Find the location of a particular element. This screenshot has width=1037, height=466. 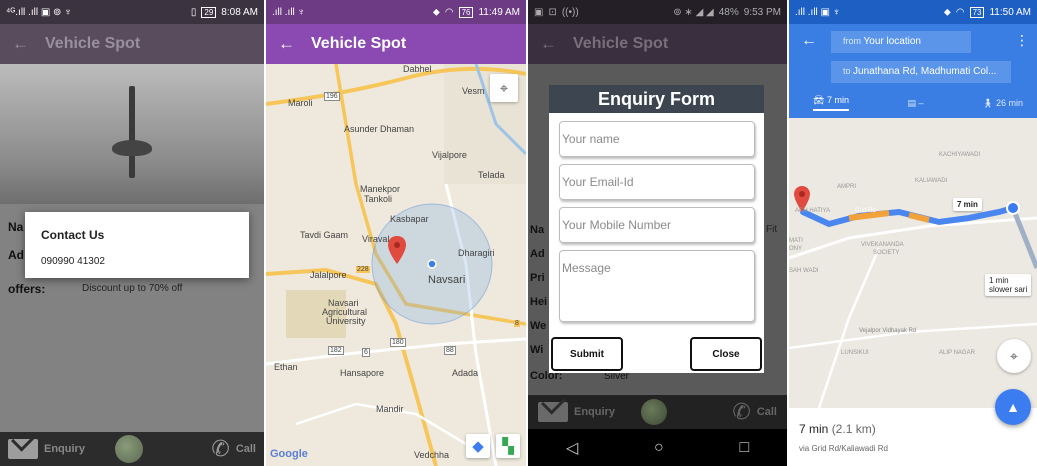

area-label: KALIAWADI is located at coordinates (931, 181).